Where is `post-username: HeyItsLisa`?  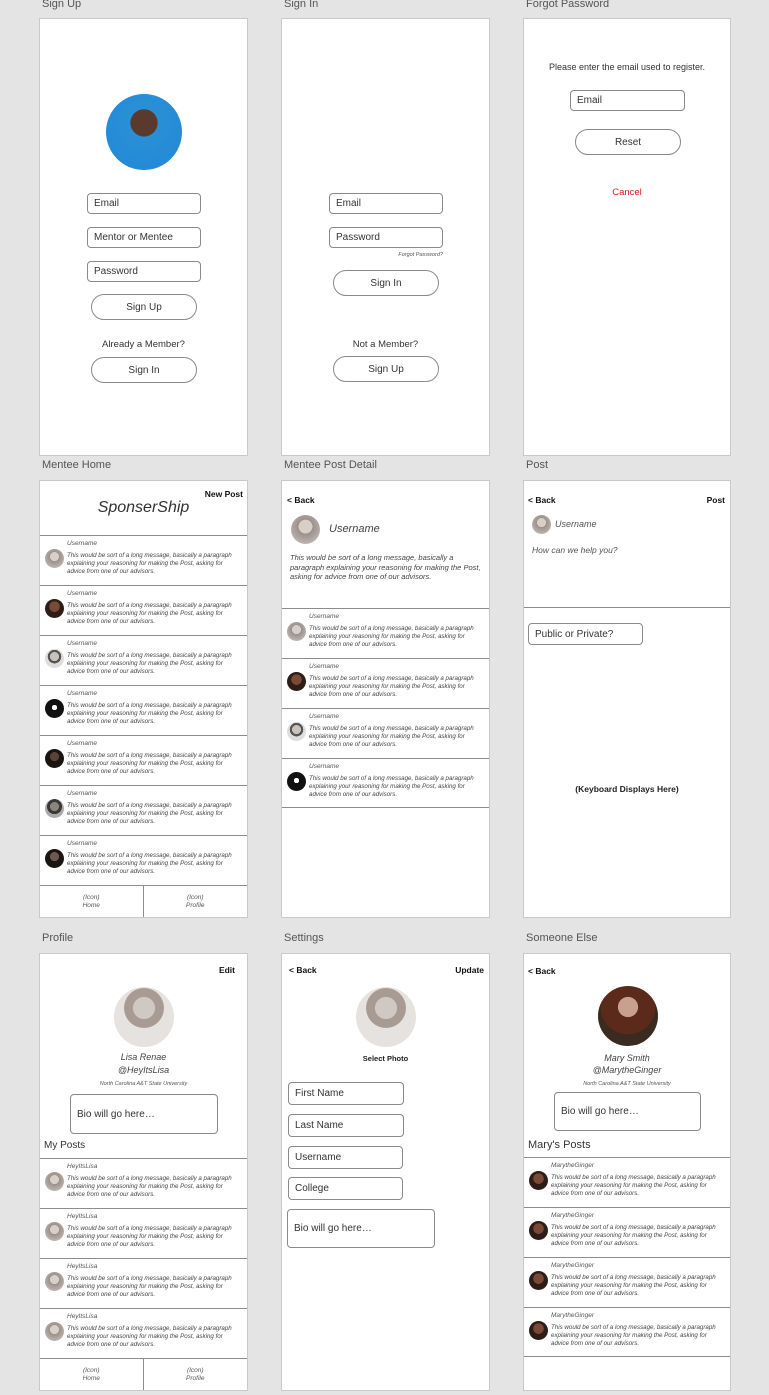 post-username: HeyItsLisa is located at coordinates (82, 1316).